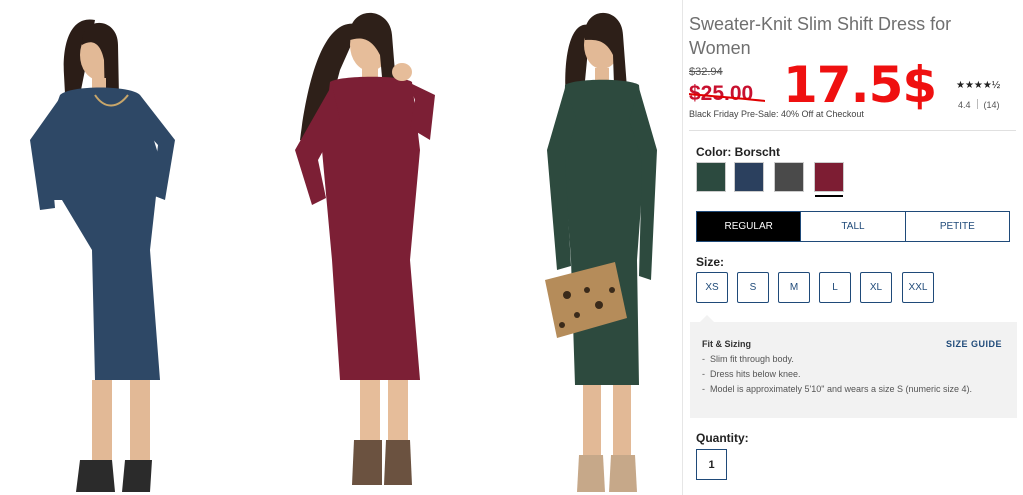 This screenshot has width=1023, height=495. What do you see at coordinates (714, 152) in the screenshot?
I see `color-label-key: Color:` at bounding box center [714, 152].